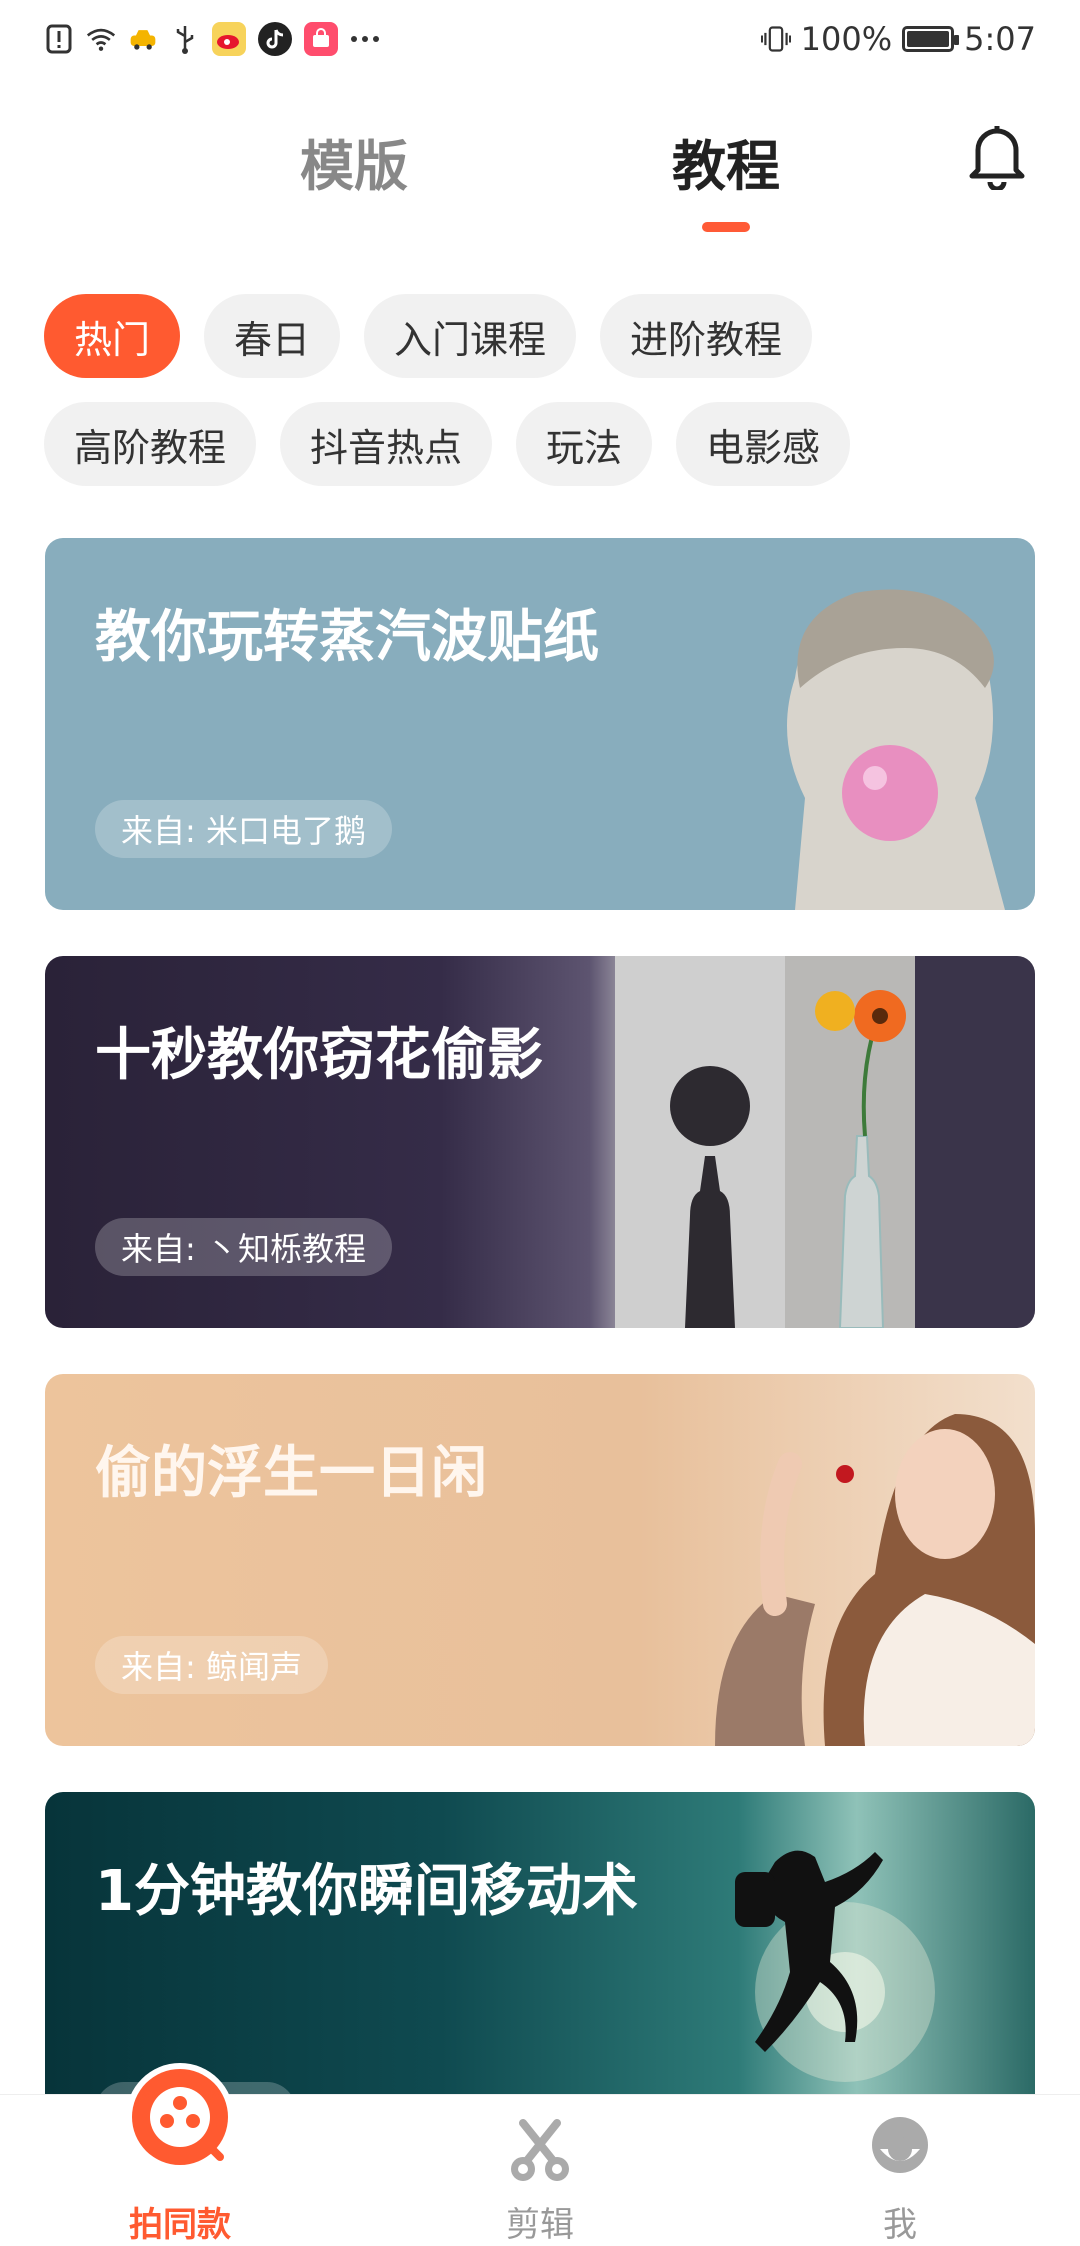 This screenshot has width=1080, height=2246. Describe the element at coordinates (180, 2225) in the screenshot. I see `nav-label: 拍同款` at that location.